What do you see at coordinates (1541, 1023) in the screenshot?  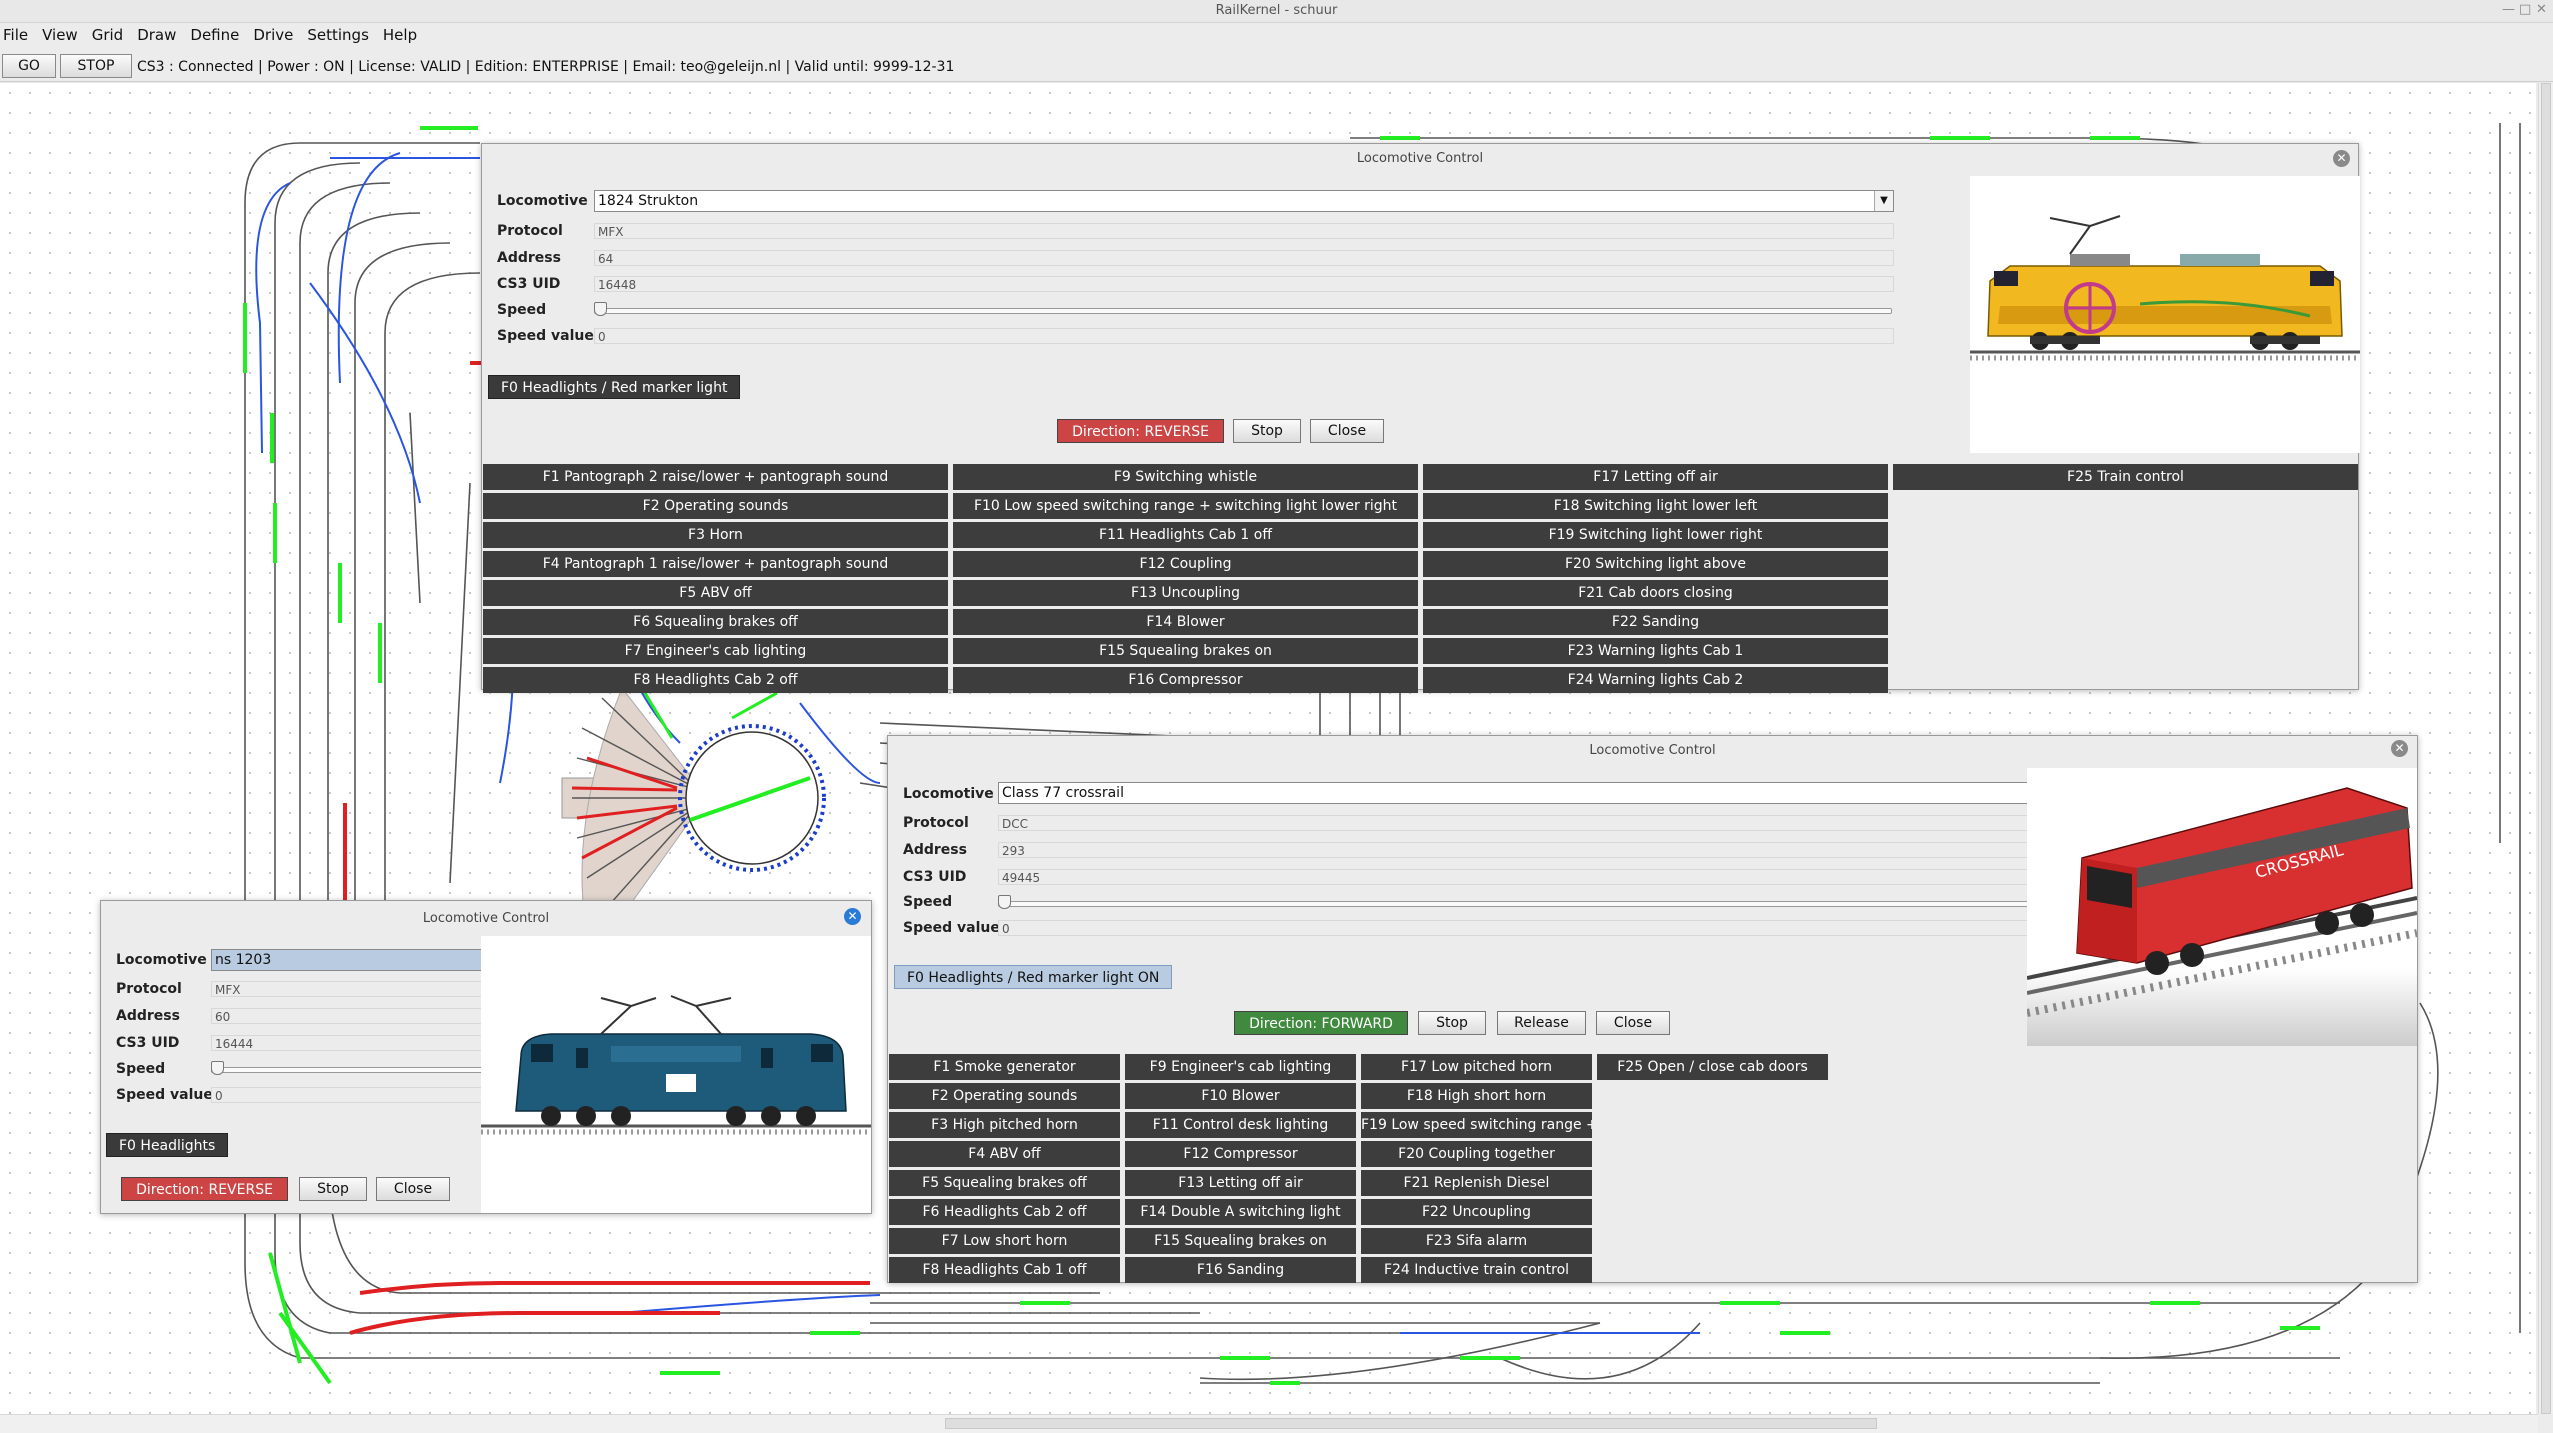 I see `release-button: Release` at bounding box center [1541, 1023].